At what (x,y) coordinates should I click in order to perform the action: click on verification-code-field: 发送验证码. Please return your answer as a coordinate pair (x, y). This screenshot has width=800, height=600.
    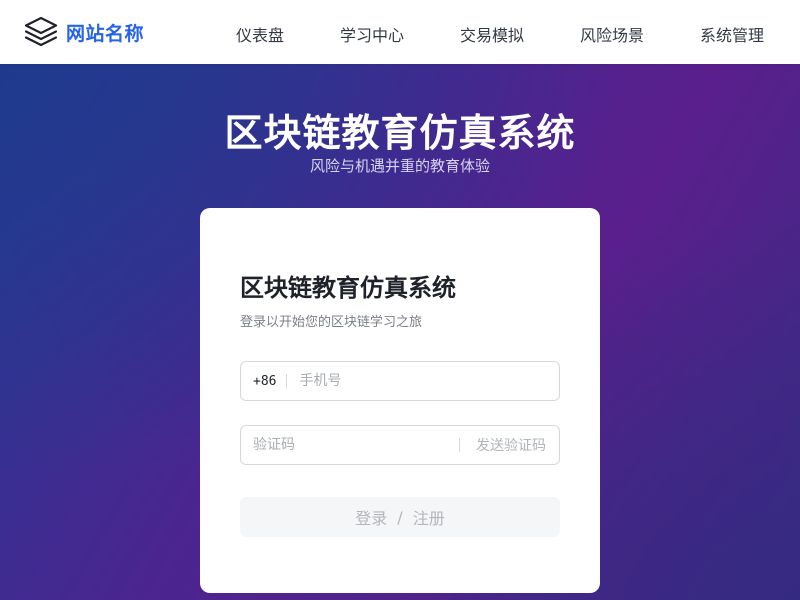
    Looking at the image, I should click on (400, 445).